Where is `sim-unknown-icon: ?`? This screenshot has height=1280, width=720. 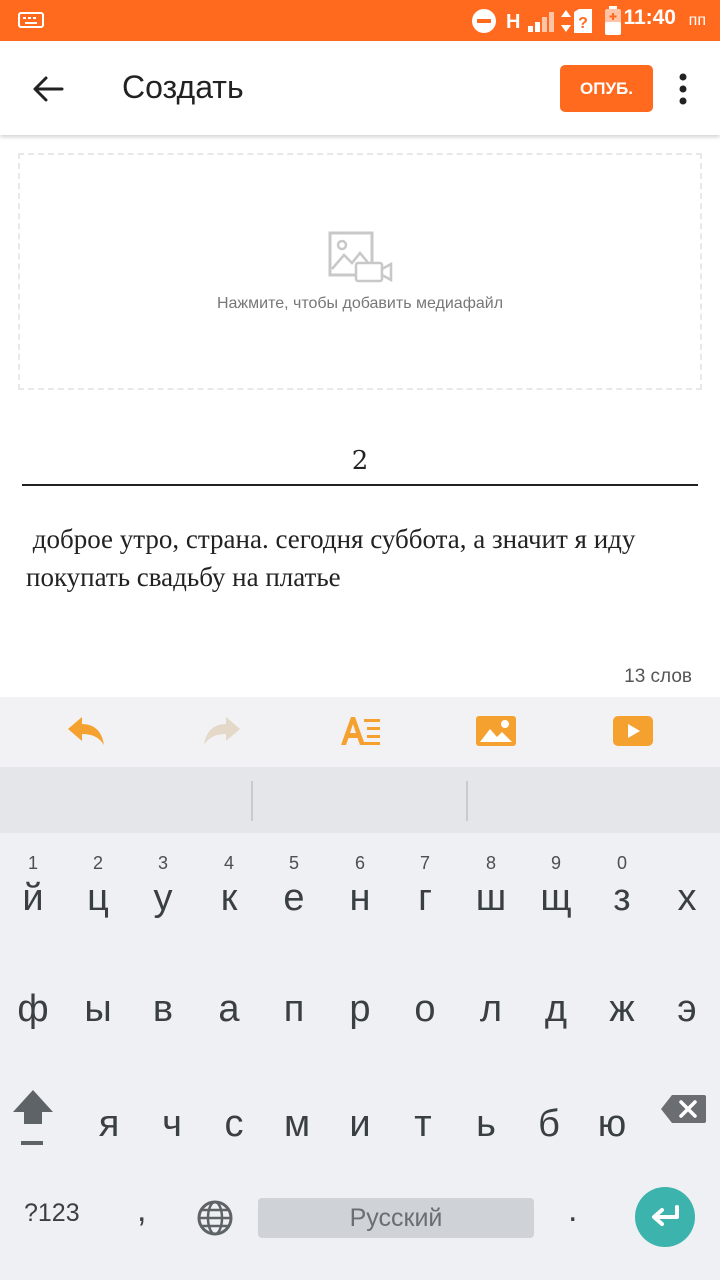 sim-unknown-icon: ? is located at coordinates (583, 21).